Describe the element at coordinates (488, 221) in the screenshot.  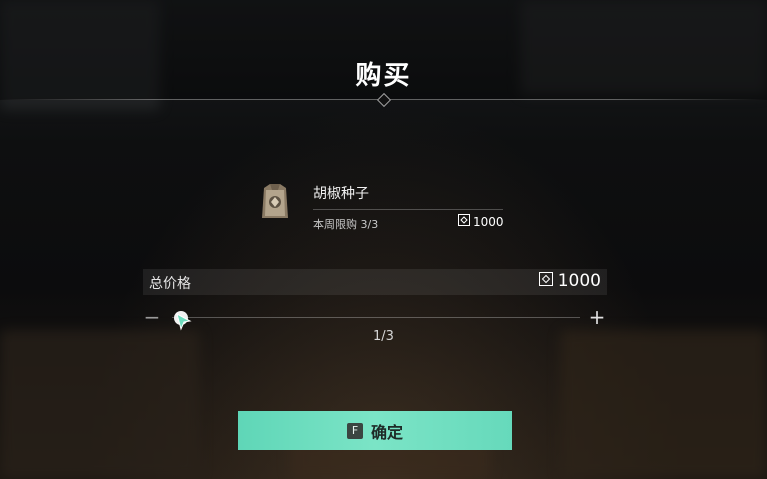
I see `item-price-value: 1000` at that location.